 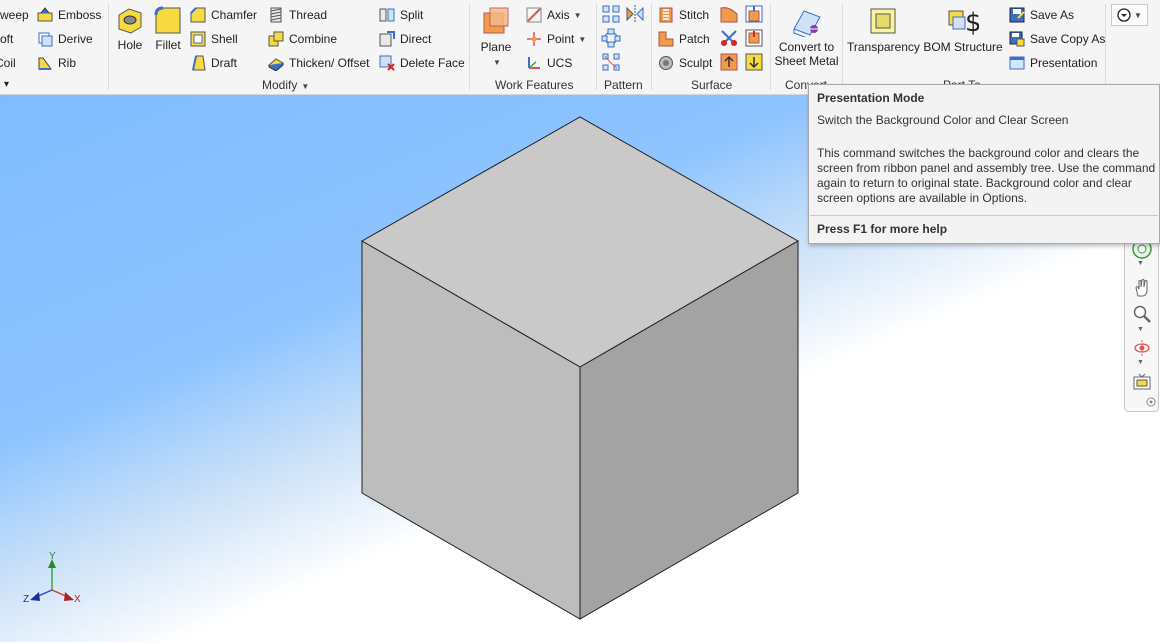 What do you see at coordinates (624, 47) in the screenshot?
I see `pattern-panel: Pattern` at bounding box center [624, 47].